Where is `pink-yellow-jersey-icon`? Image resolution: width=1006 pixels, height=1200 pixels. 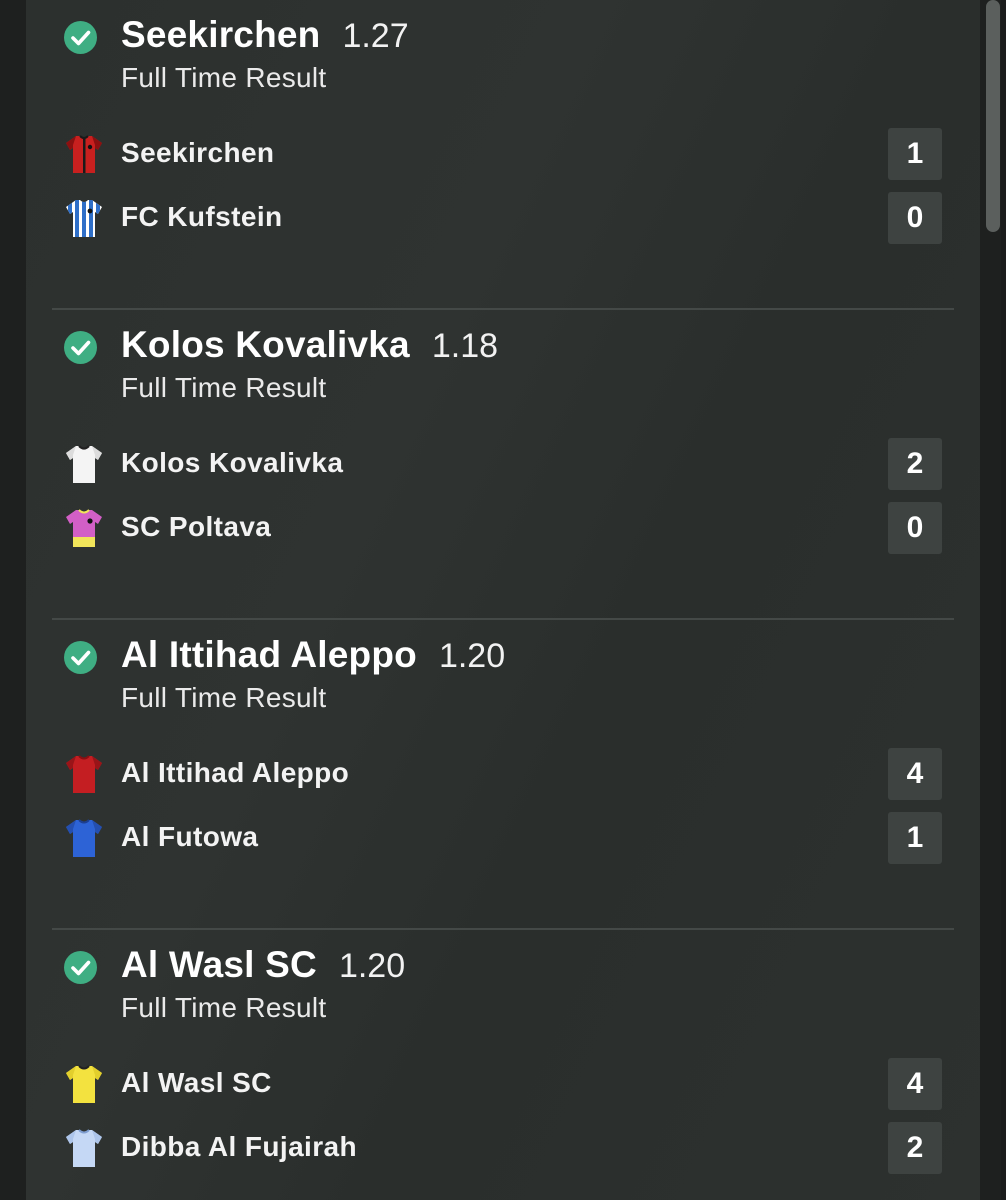
pink-yellow-jersey-icon is located at coordinates (84, 528).